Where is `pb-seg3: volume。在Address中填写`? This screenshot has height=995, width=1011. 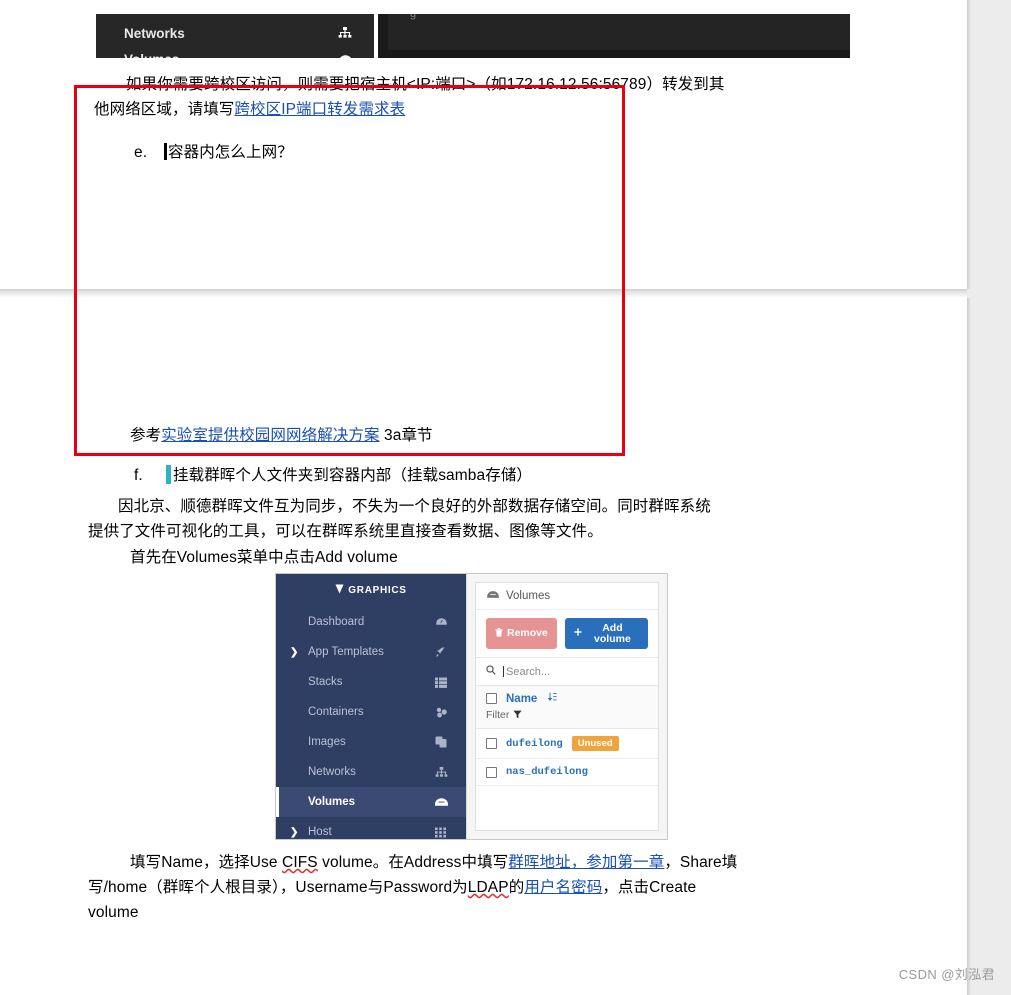 pb-seg3: volume。在Address中填写 is located at coordinates (413, 862).